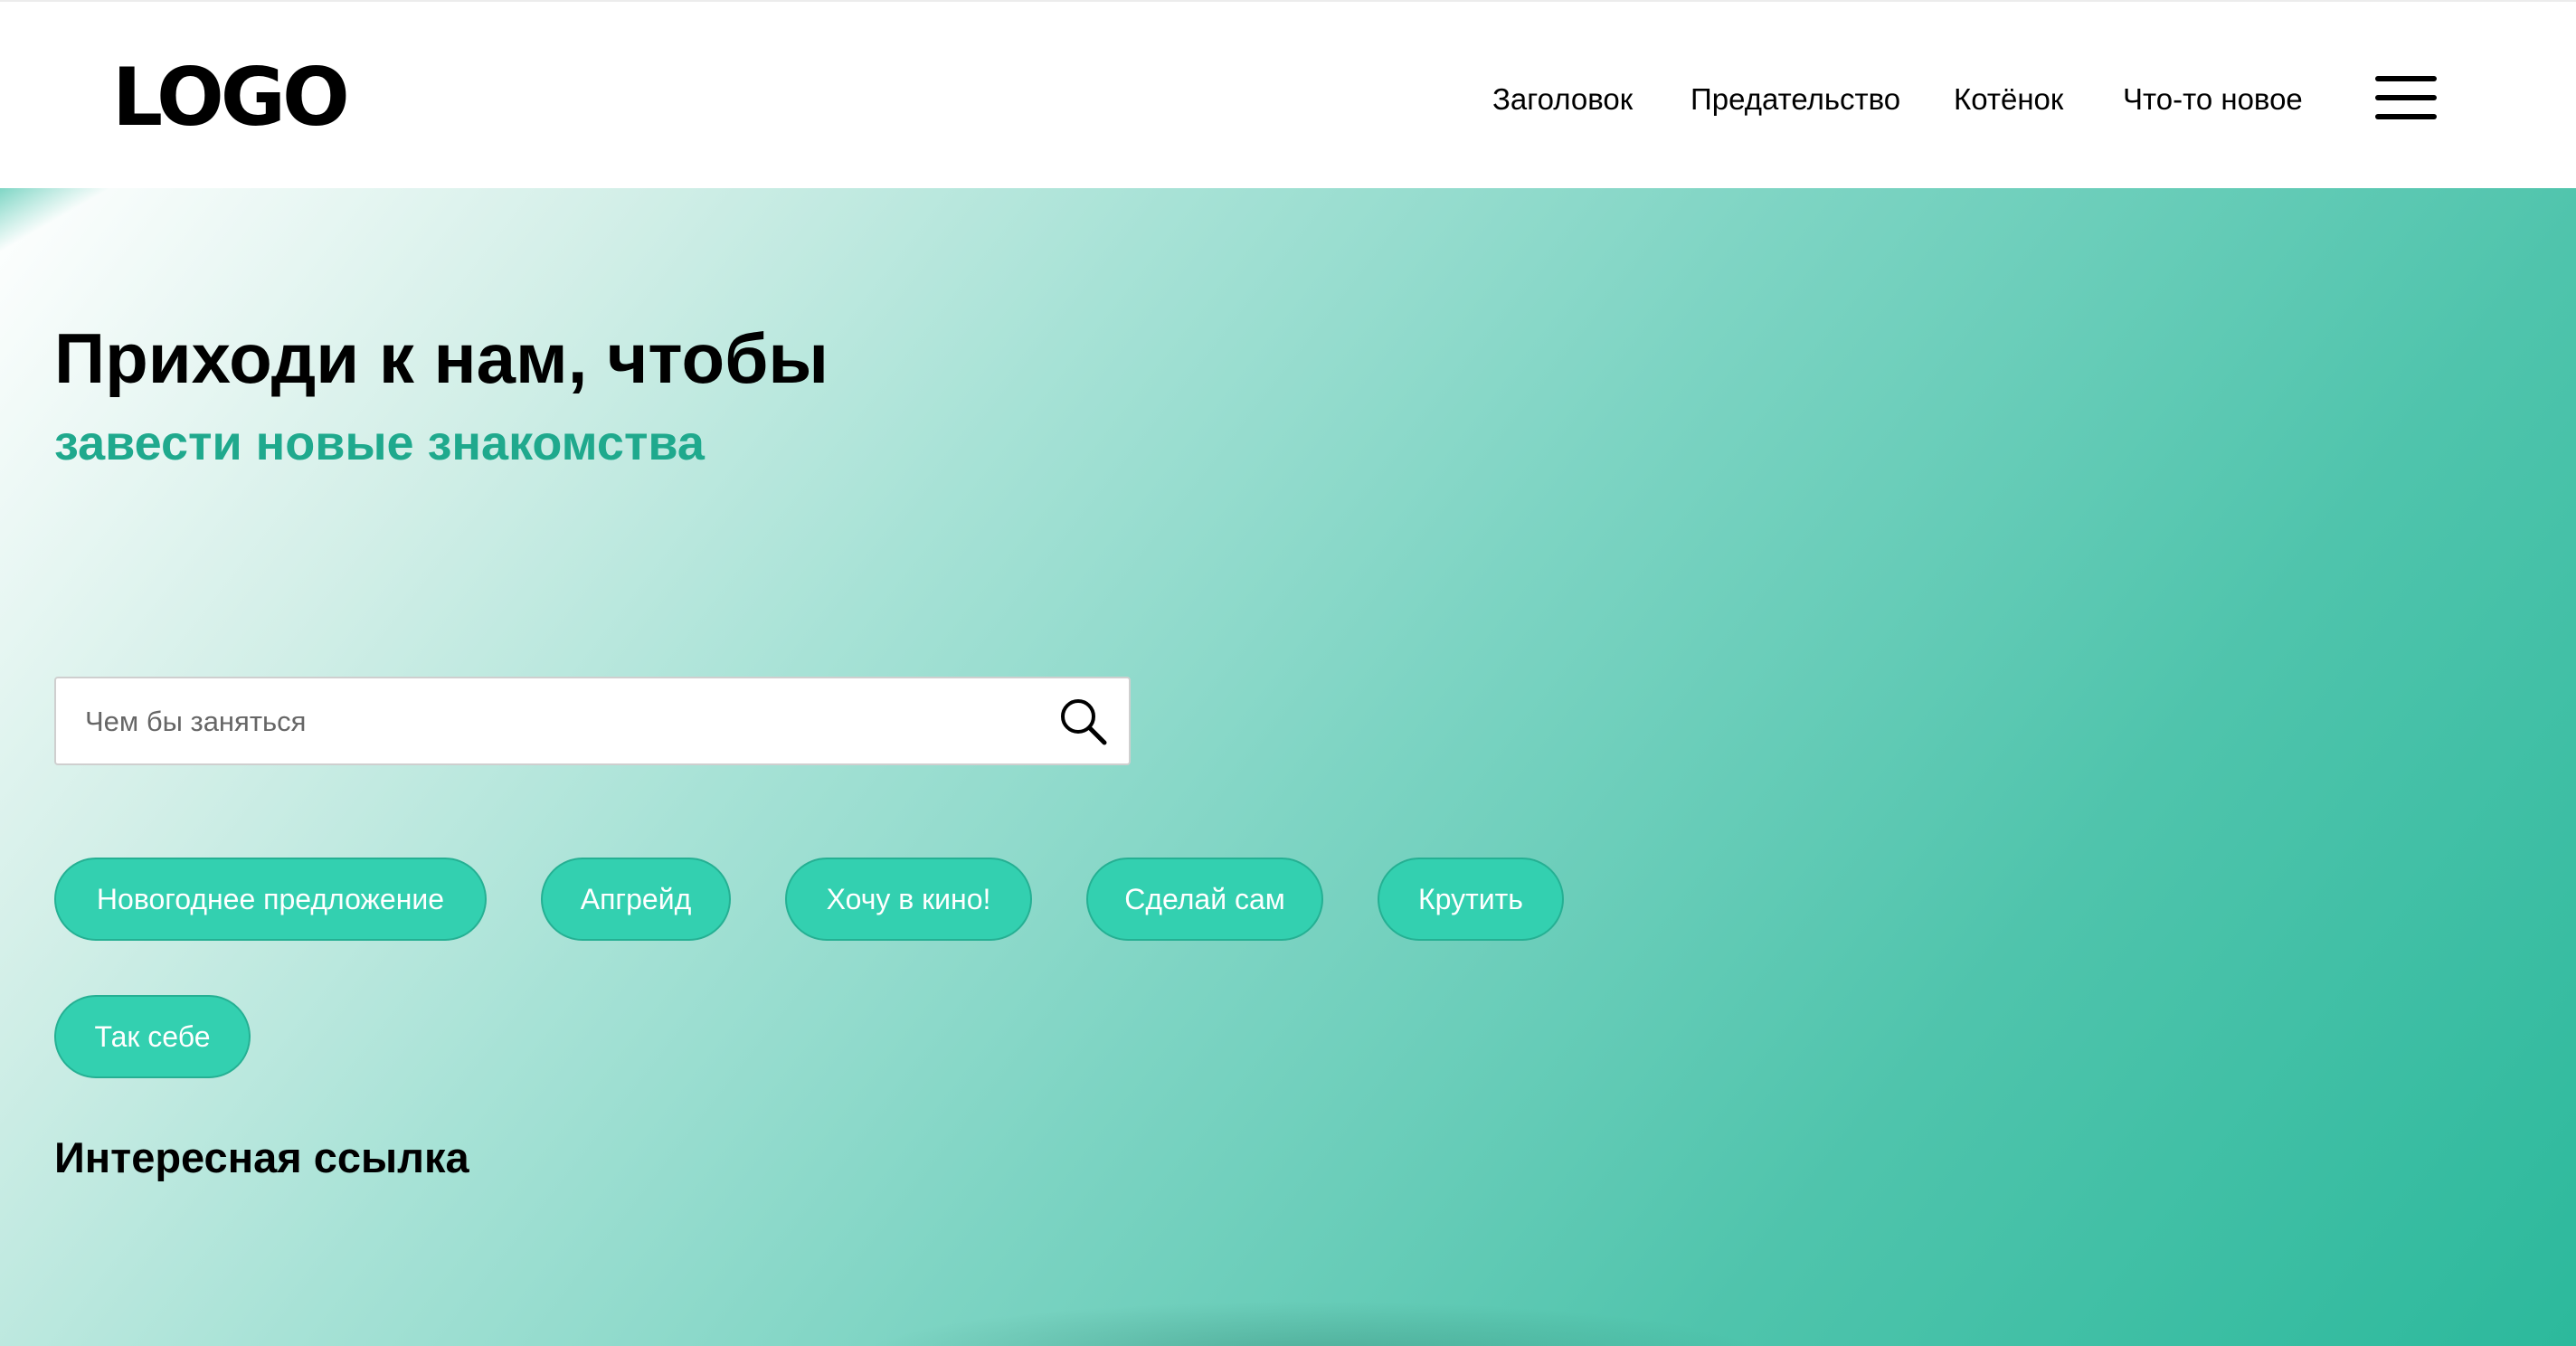  I want to click on hero-subtitle: завести новые знакомства, so click(380, 443).